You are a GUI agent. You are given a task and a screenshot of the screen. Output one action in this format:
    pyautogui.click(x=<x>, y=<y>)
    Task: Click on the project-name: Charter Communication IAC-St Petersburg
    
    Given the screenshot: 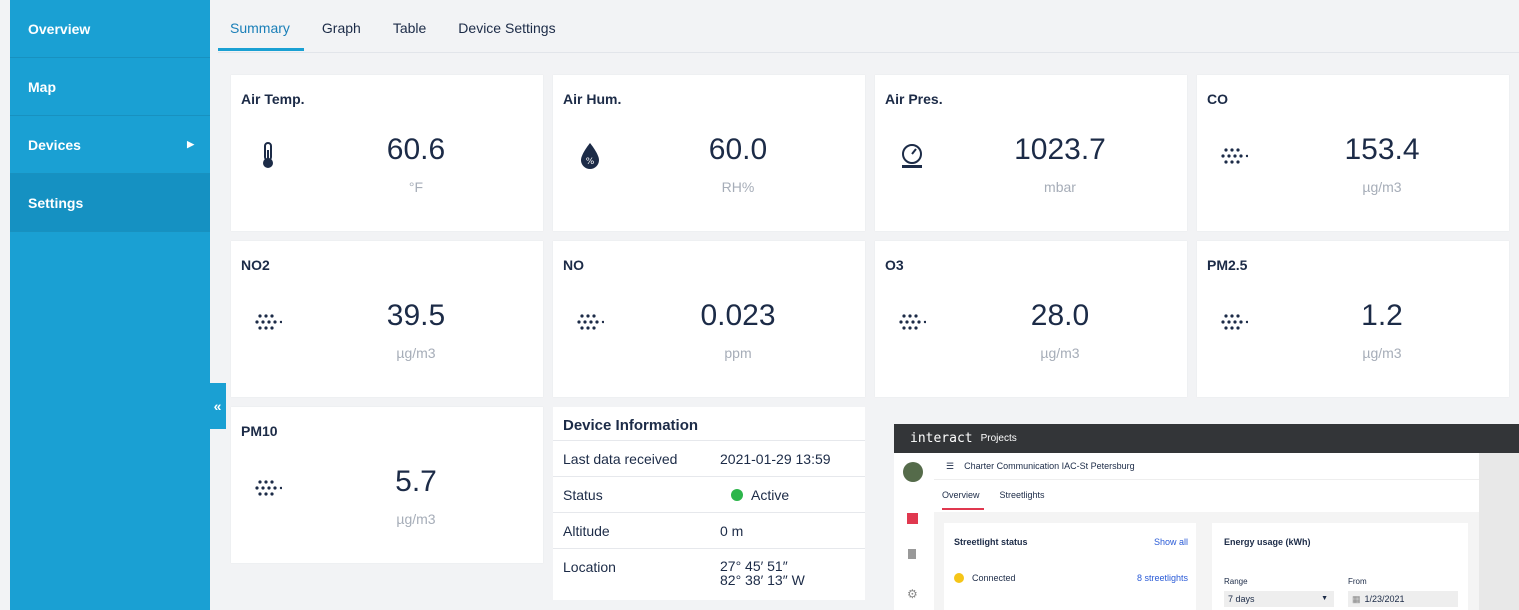 What is the action you would take?
    pyautogui.click(x=1049, y=466)
    